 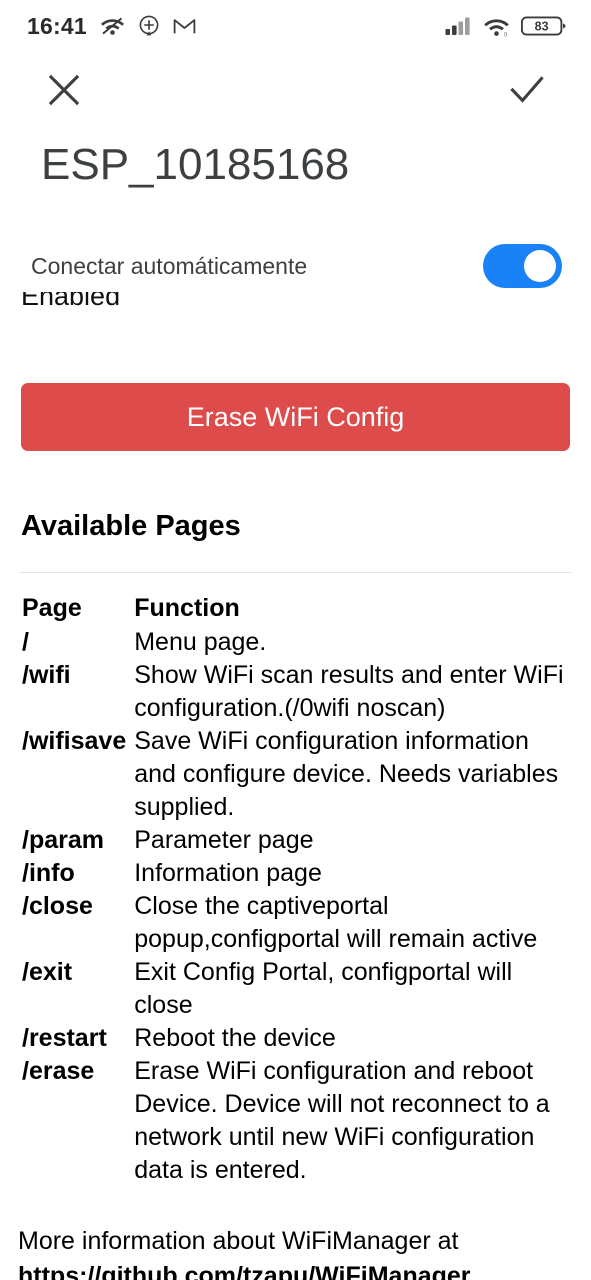 What do you see at coordinates (295, 572) in the screenshot?
I see `section-divider` at bounding box center [295, 572].